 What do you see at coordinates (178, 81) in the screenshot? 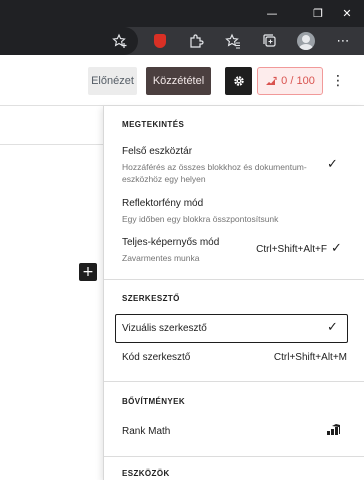
I see `publish-button: Közzététel` at bounding box center [178, 81].